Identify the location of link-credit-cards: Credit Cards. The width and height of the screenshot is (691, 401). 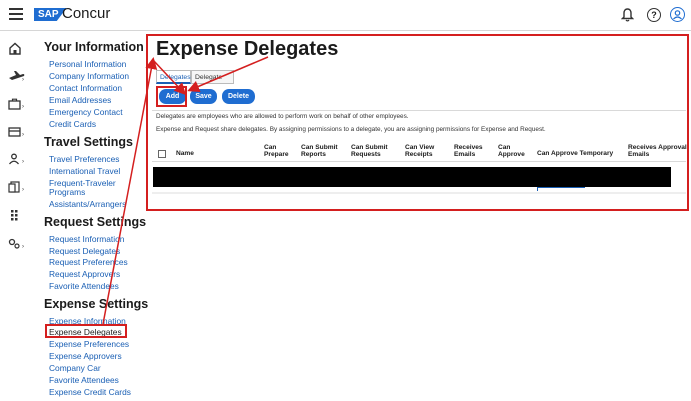
(72, 124).